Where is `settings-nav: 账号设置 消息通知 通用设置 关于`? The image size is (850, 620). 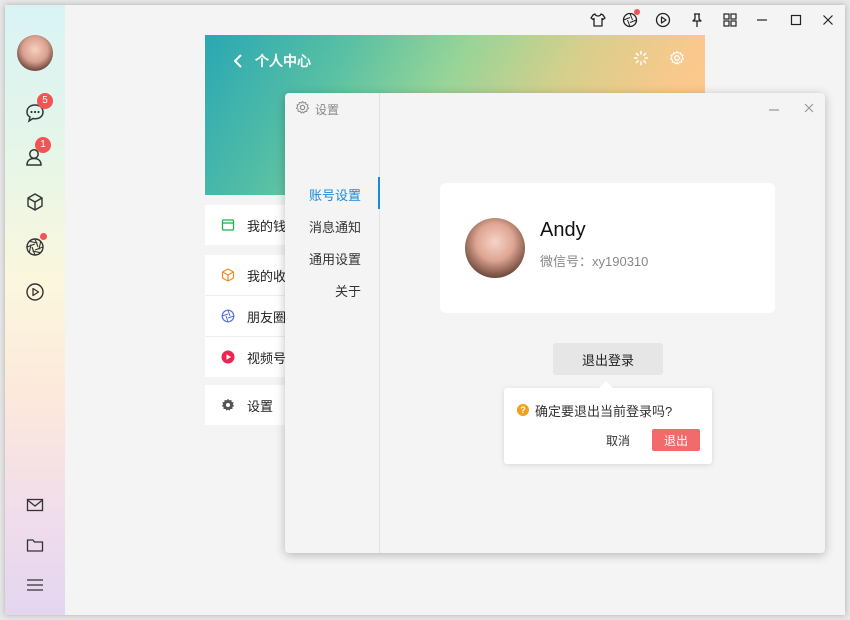 settings-nav: 账号设置 消息通知 通用设置 关于 is located at coordinates (332, 323).